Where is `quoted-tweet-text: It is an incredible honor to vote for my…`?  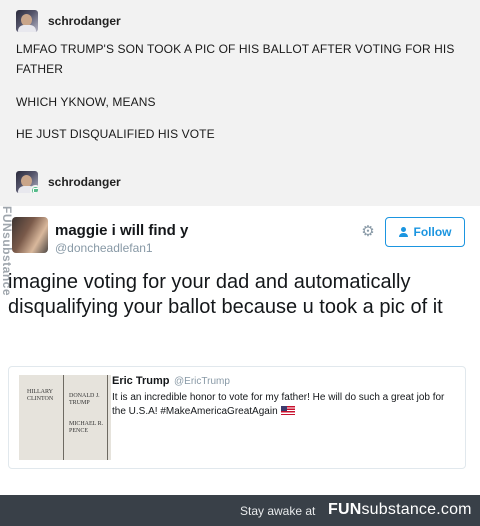
quoted-tweet-text: It is an incredible honor to vote for my… is located at coordinates (284, 405).